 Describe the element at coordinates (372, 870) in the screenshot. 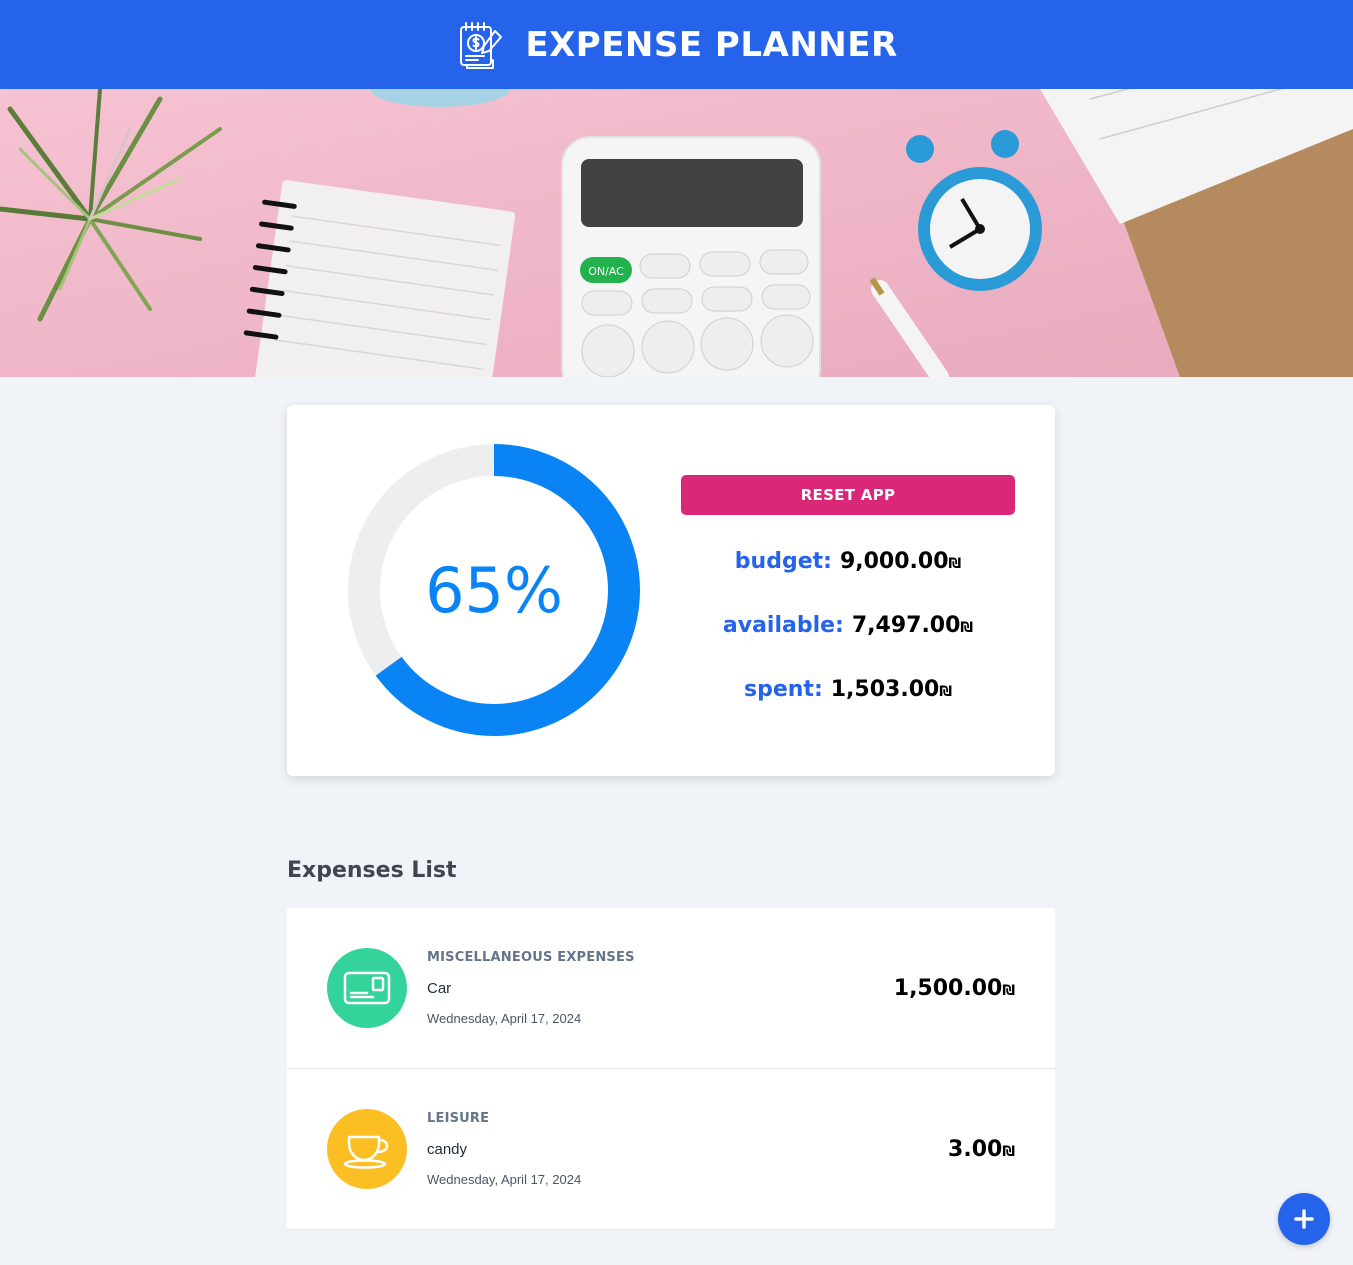

I see `expenses-list-heading: Expenses List` at that location.